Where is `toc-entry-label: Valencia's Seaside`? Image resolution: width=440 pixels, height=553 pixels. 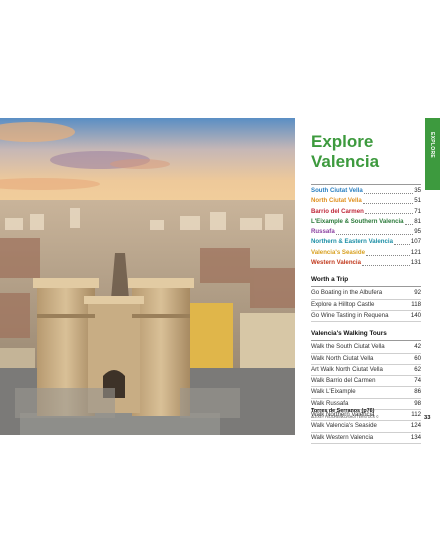
toc-entry-label: Valencia's Seaside is located at coordinates (338, 252).